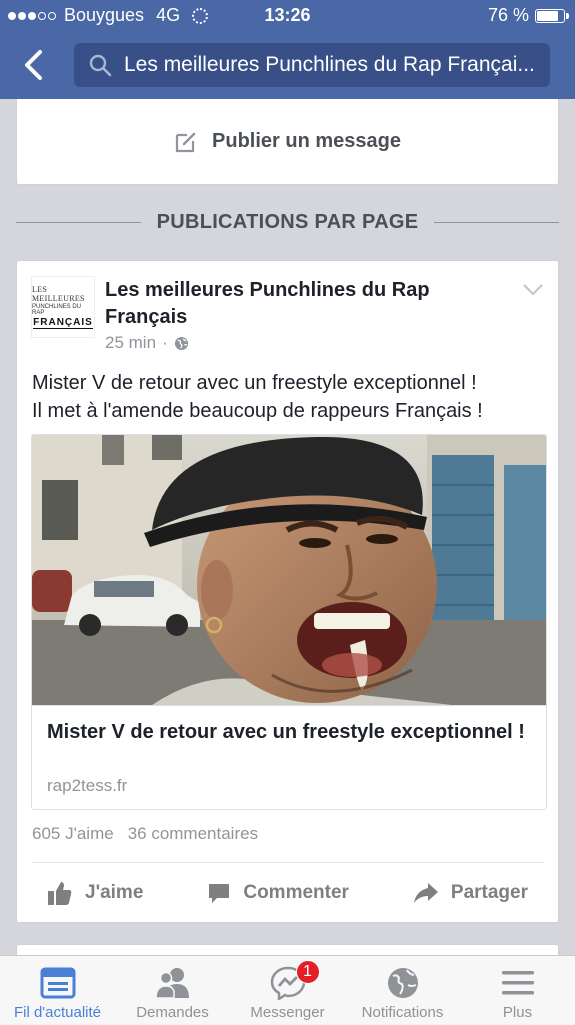  Describe the element at coordinates (60, 893) in the screenshot. I see `thumbs-up-icon` at that location.